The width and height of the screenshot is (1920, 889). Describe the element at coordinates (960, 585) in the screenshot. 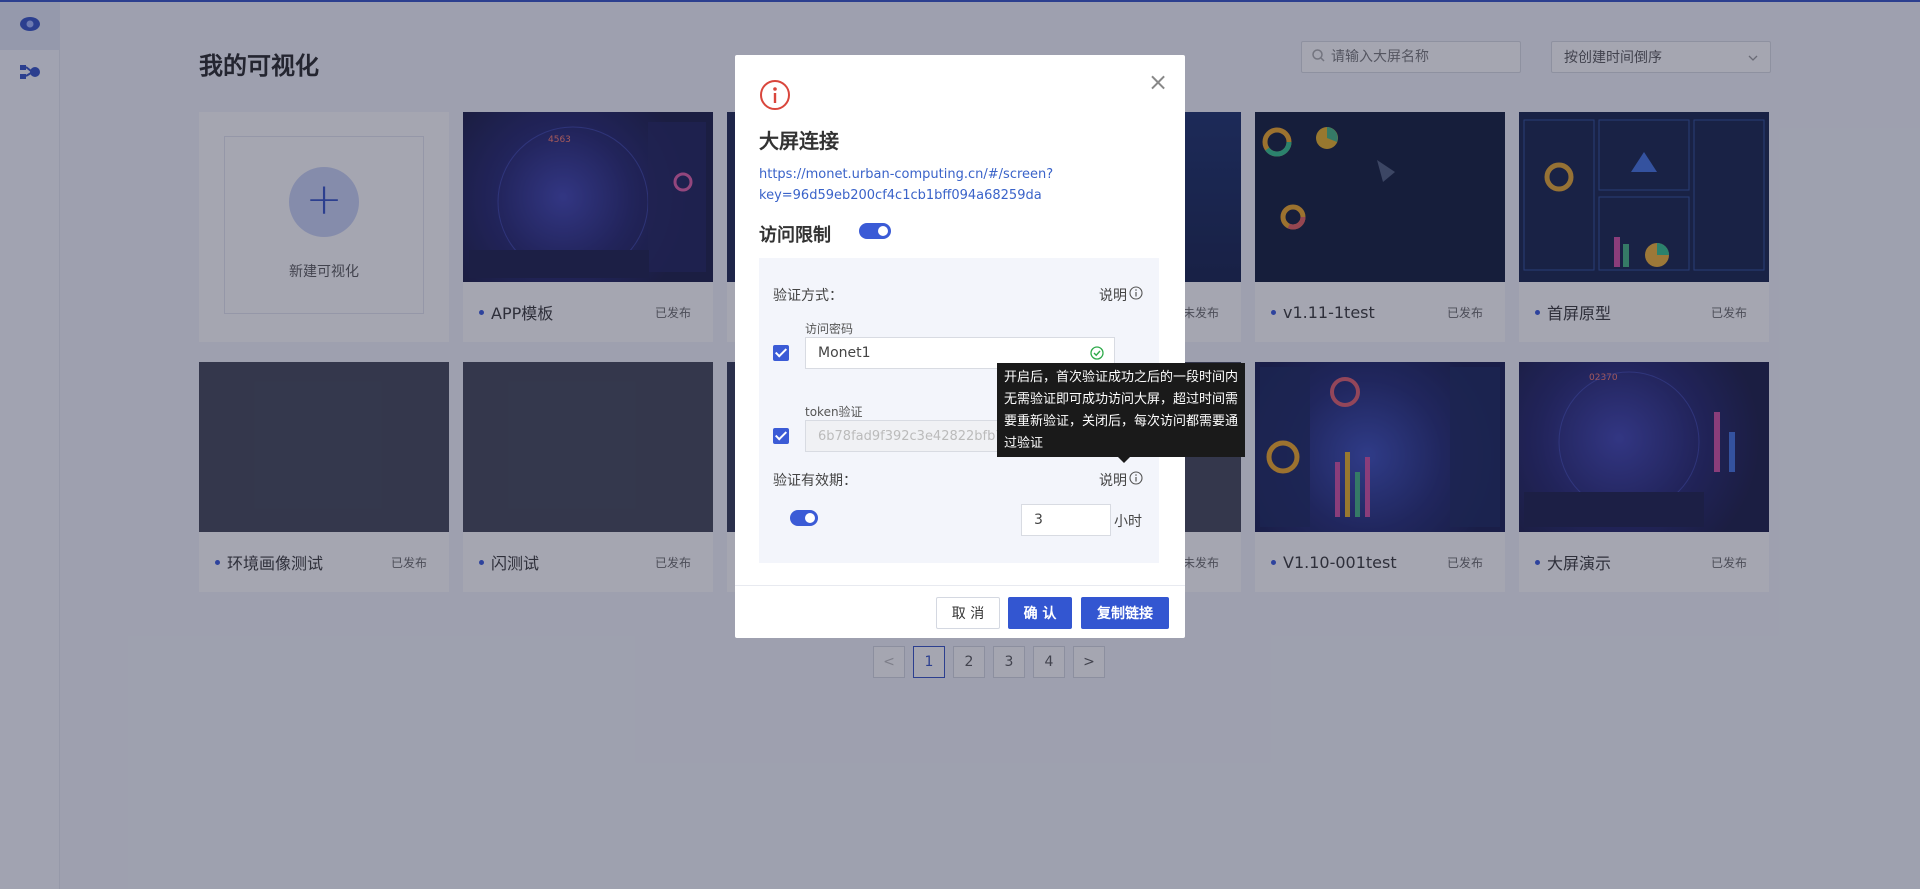

I see `dialog-footer-divider` at that location.